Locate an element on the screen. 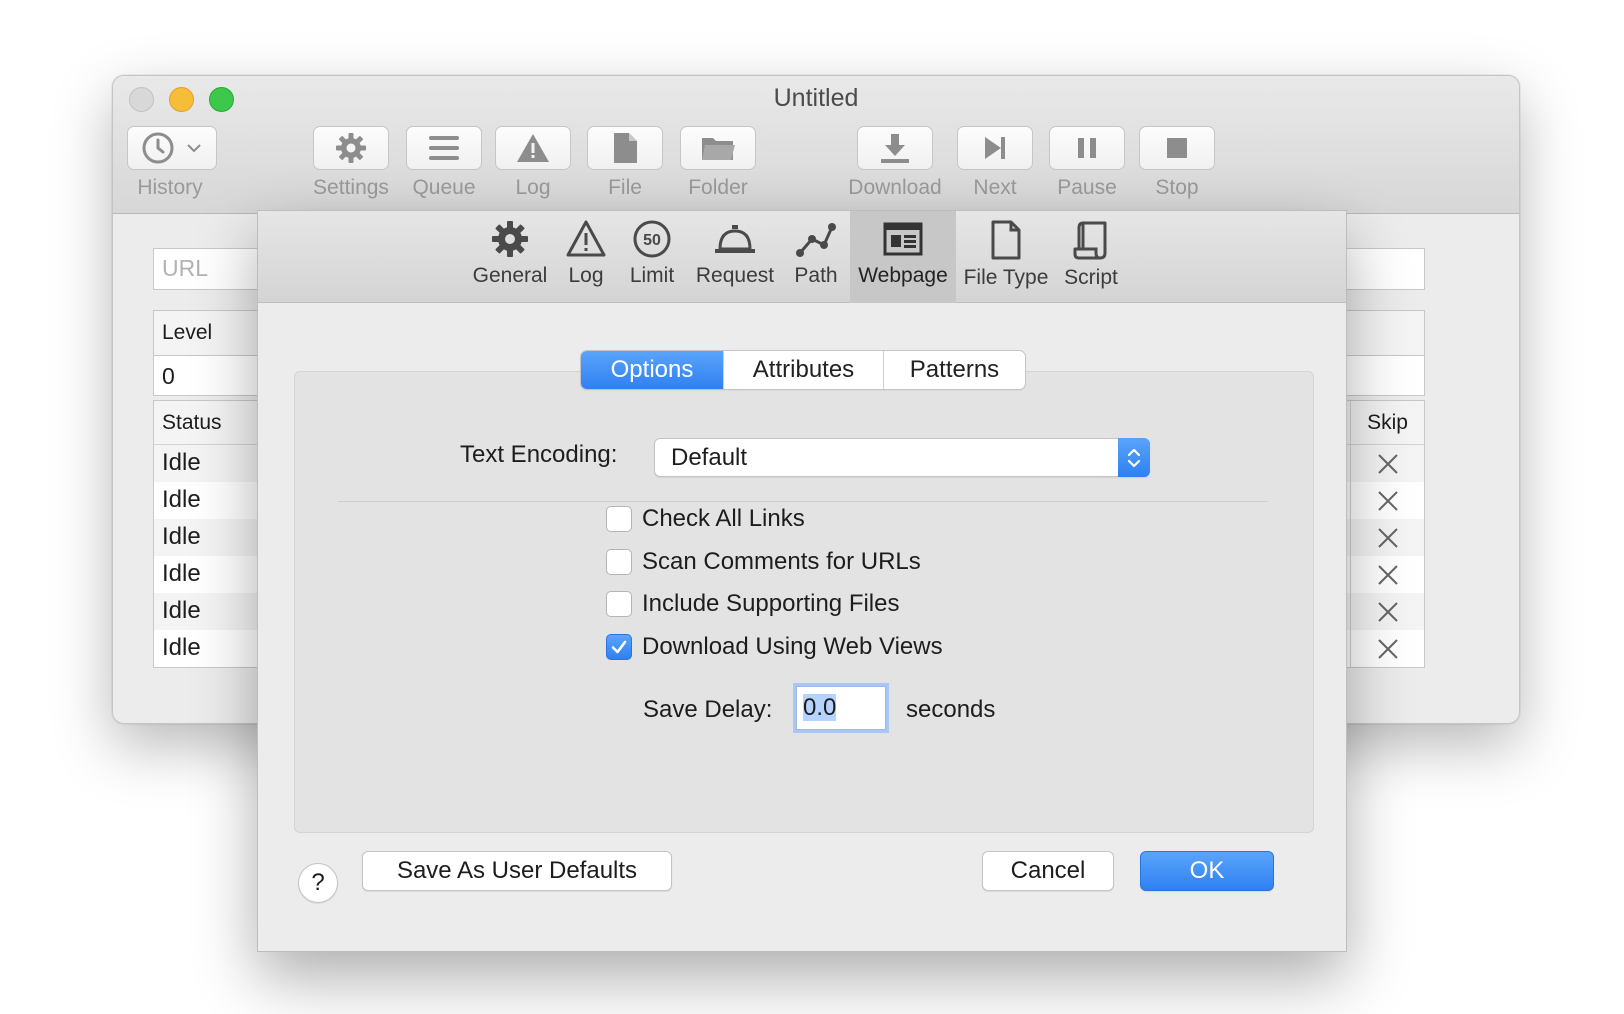 Image resolution: width=1624 pixels, height=1014 pixels. tab-file-type: File Type is located at coordinates (1006, 257).